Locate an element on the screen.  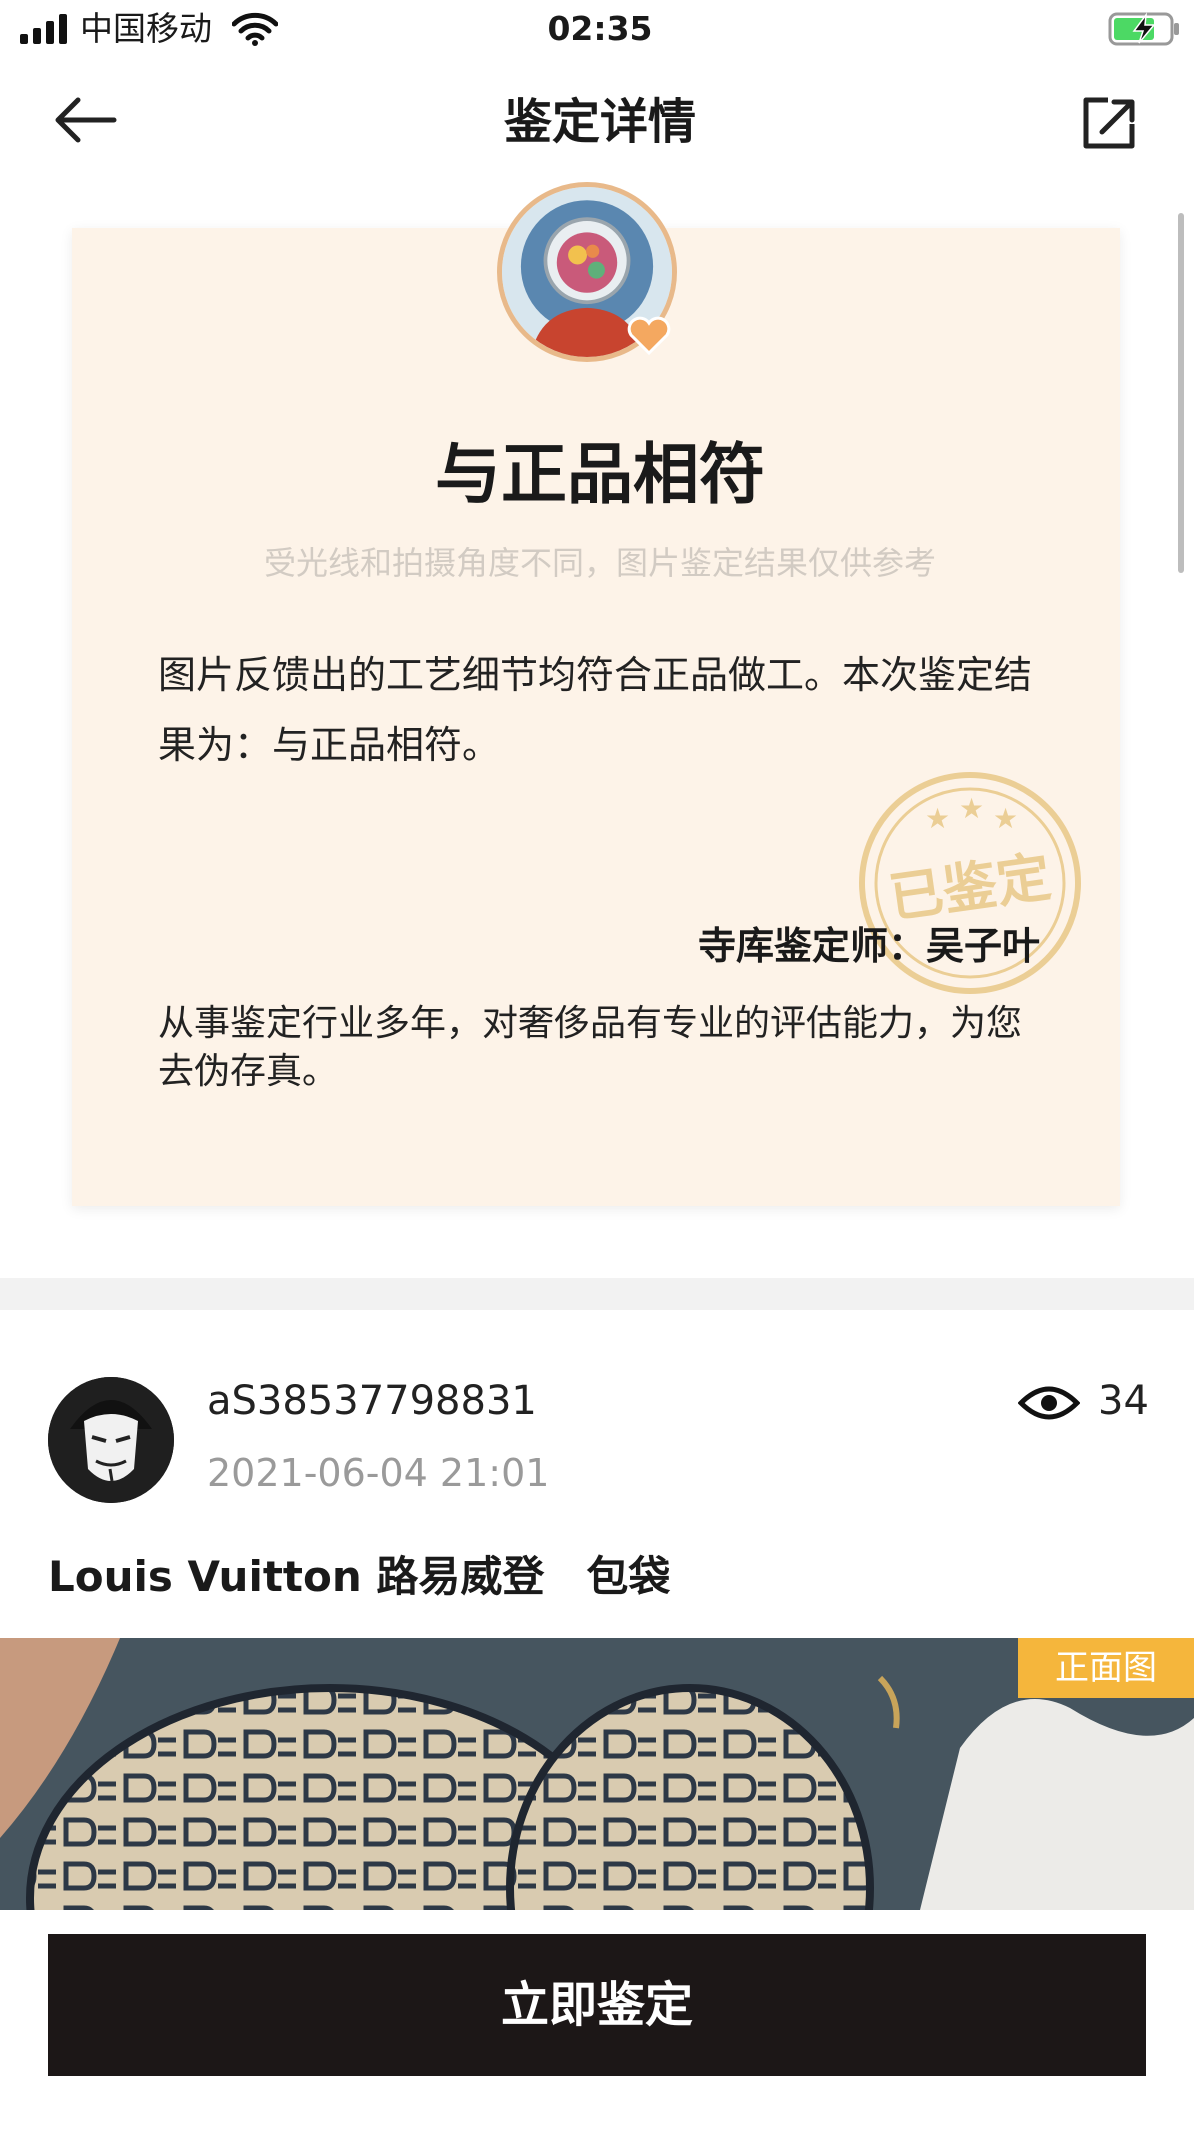
verified-heart-icon is located at coordinates (649, 335).